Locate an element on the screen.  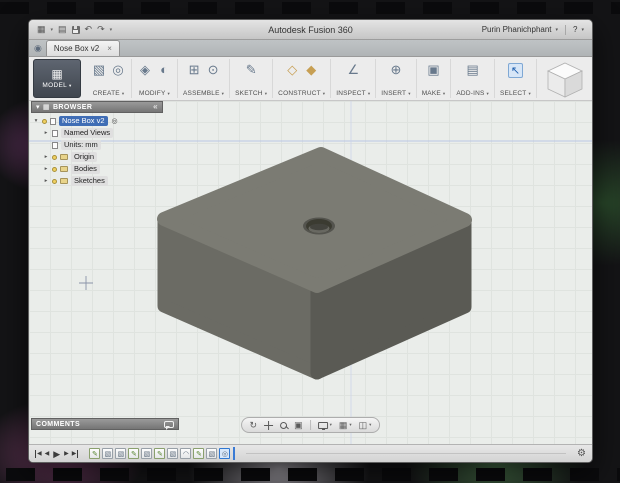
tree-item-bodies: ▸ Bodies is located at coordinates (98, 169).